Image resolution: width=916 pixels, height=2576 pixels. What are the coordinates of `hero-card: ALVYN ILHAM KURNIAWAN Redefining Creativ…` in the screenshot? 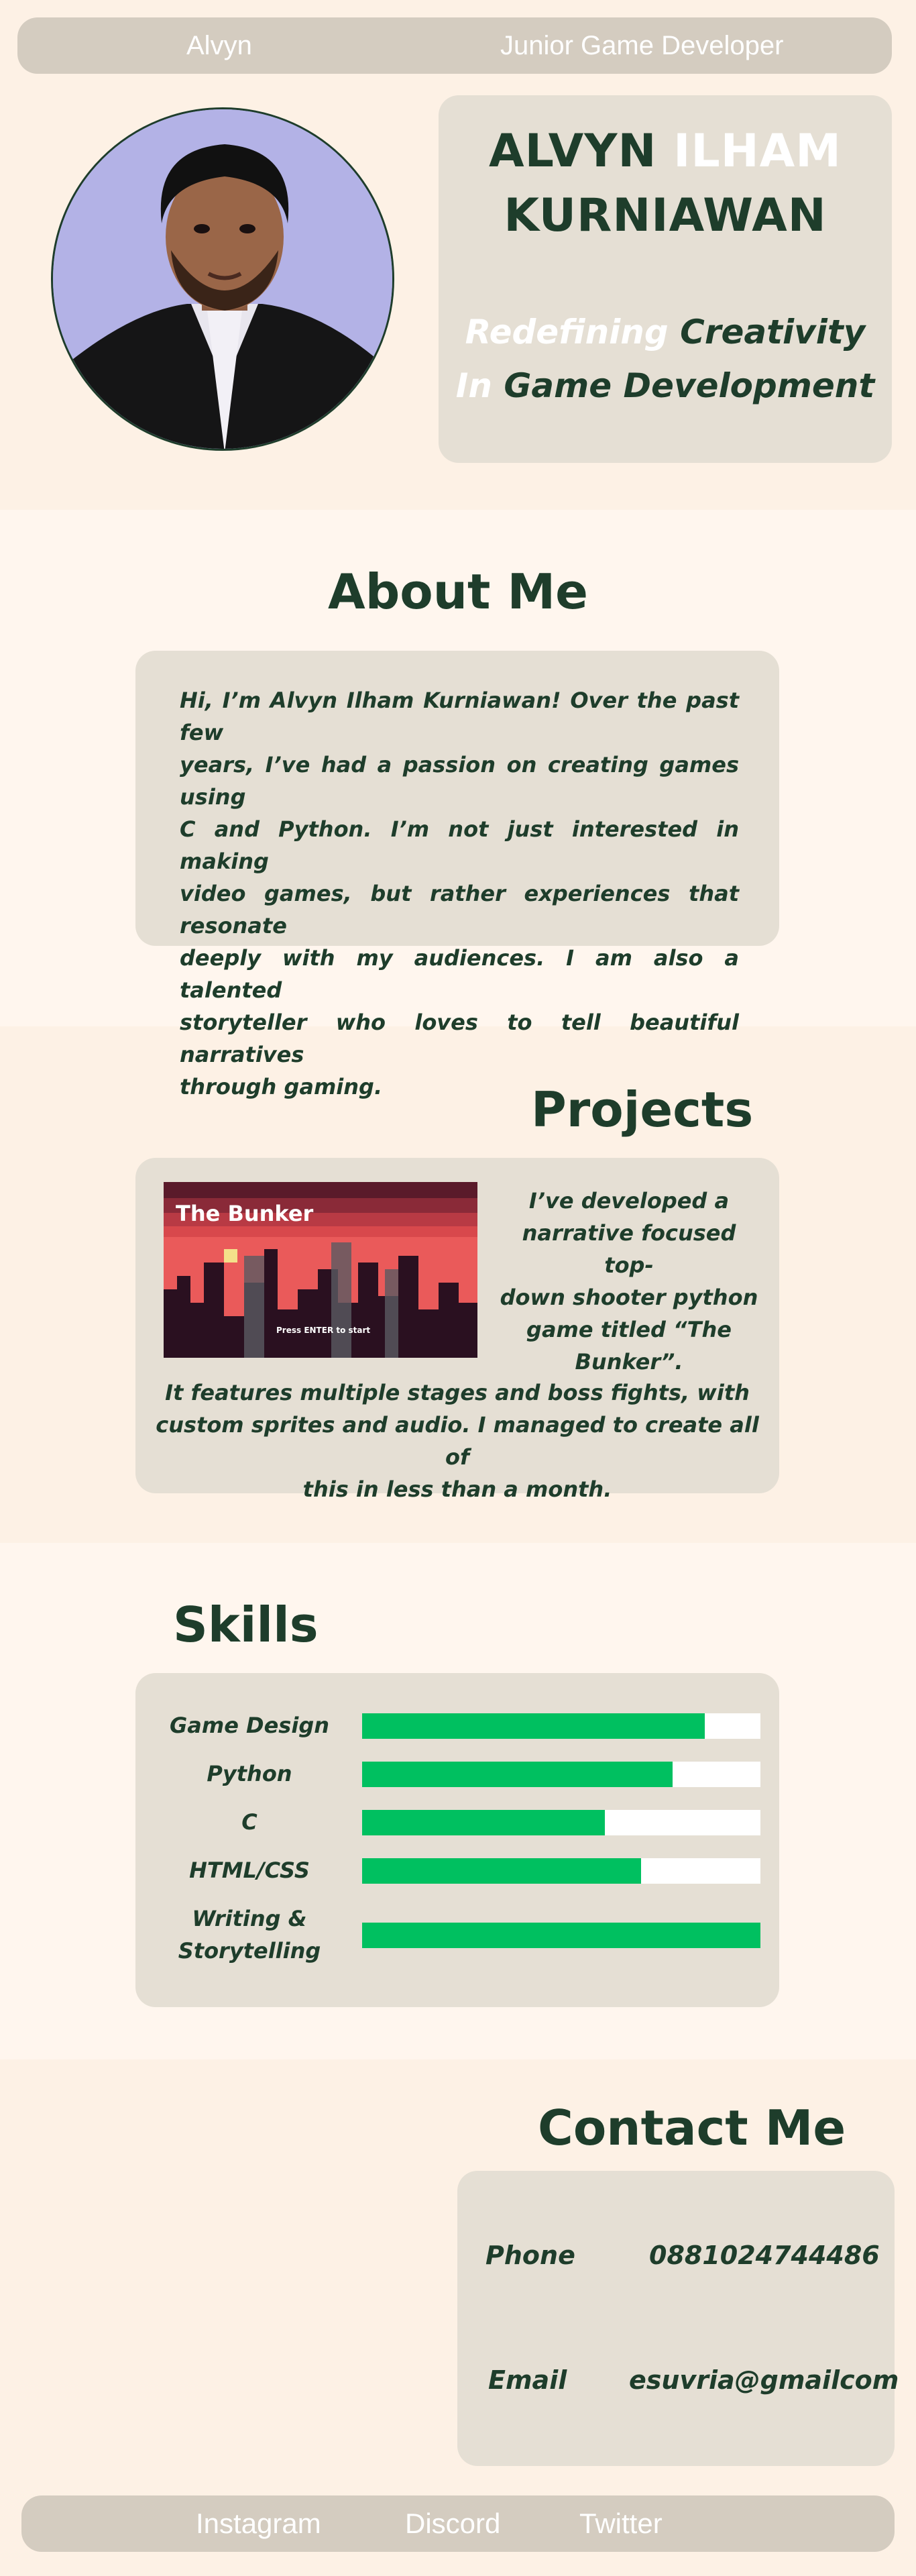 It's located at (665, 279).